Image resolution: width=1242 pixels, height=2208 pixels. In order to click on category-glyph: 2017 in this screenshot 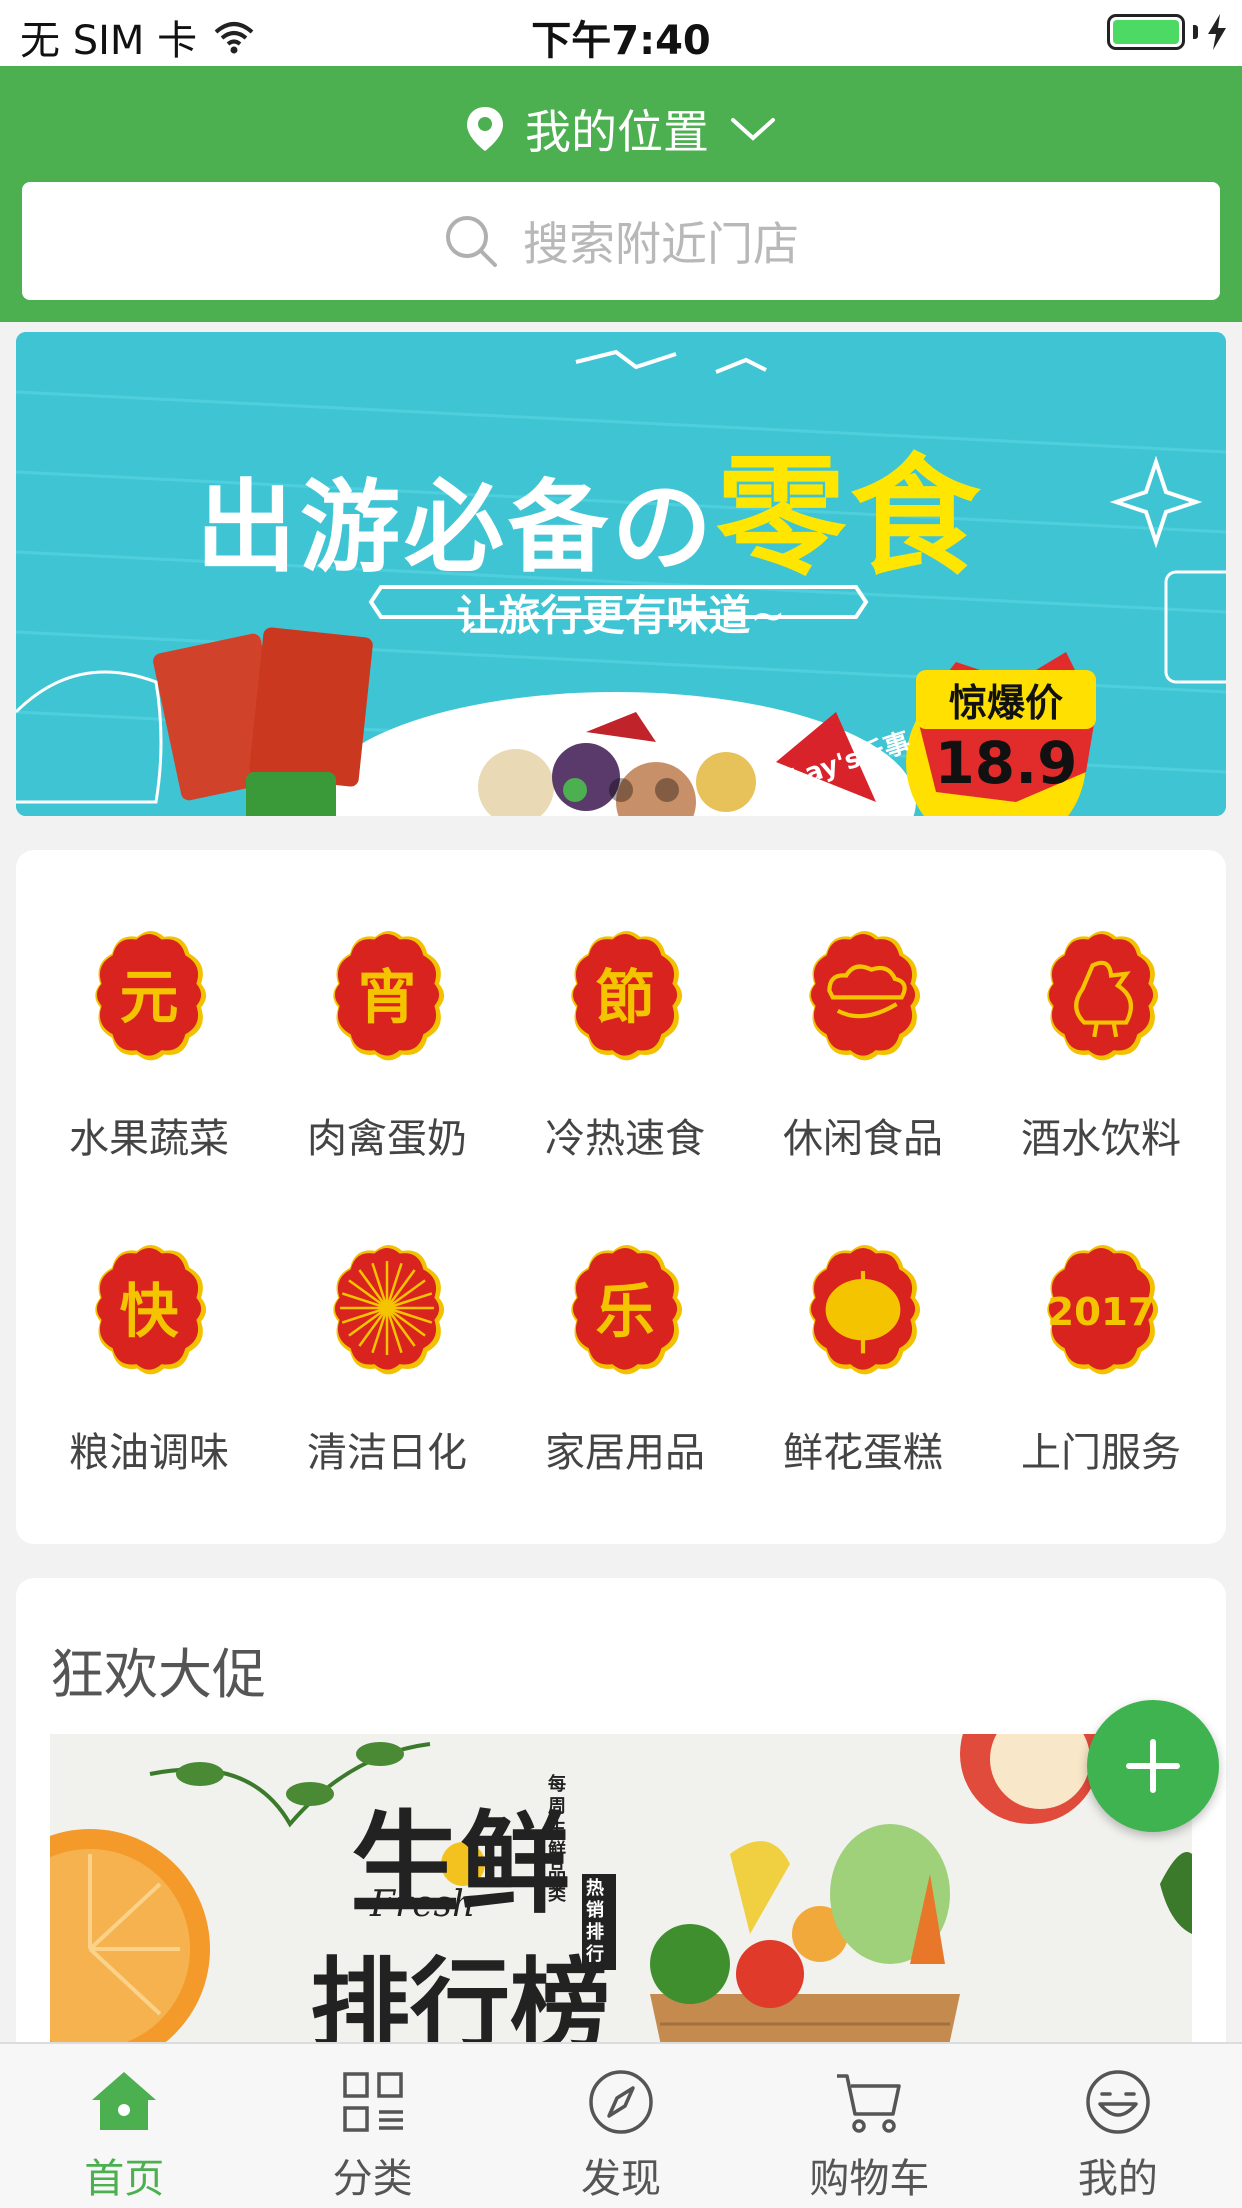, I will do `click(1101, 1312)`.